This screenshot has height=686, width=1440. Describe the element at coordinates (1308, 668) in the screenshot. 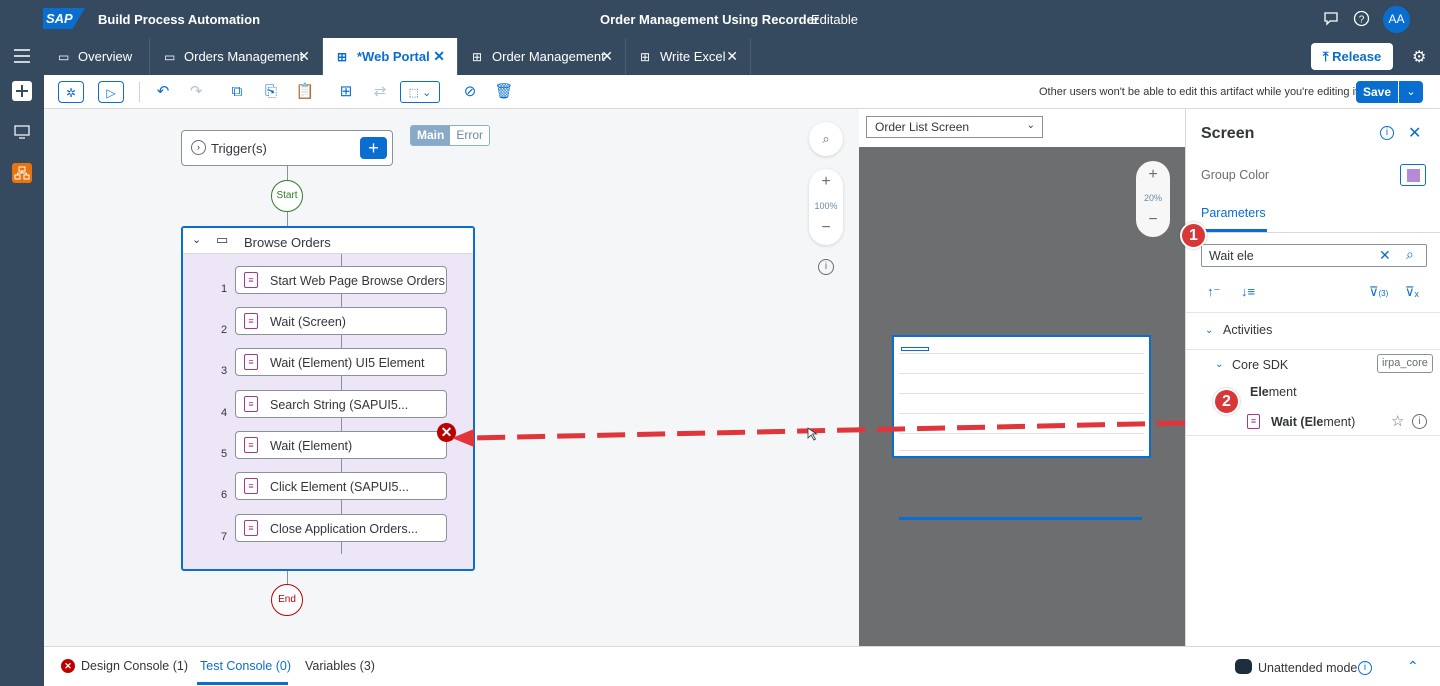

I see `unattended-mode-label: Unattended mode` at that location.